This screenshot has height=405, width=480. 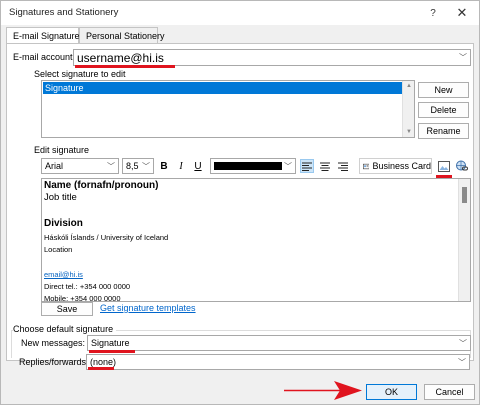 I want to click on ok-button: OK, so click(x=391, y=392).